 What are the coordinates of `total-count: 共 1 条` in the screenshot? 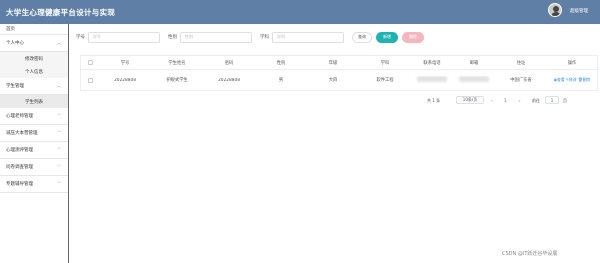 It's located at (434, 100).